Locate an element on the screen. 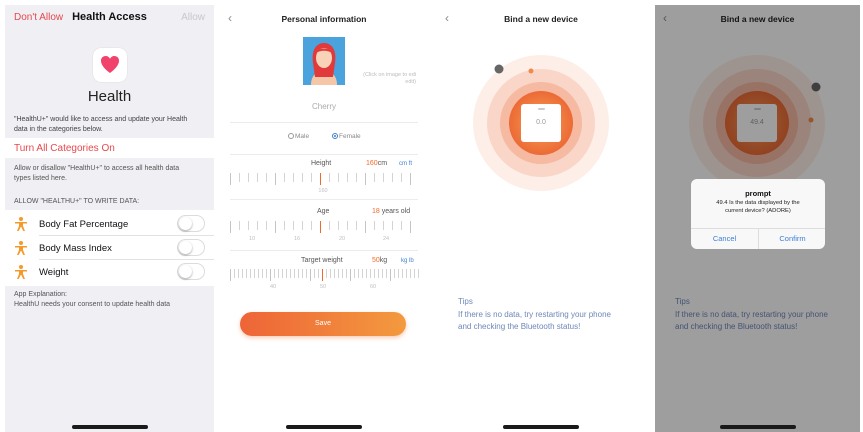 The width and height of the screenshot is (863, 432). heart-icon is located at coordinates (110, 64).